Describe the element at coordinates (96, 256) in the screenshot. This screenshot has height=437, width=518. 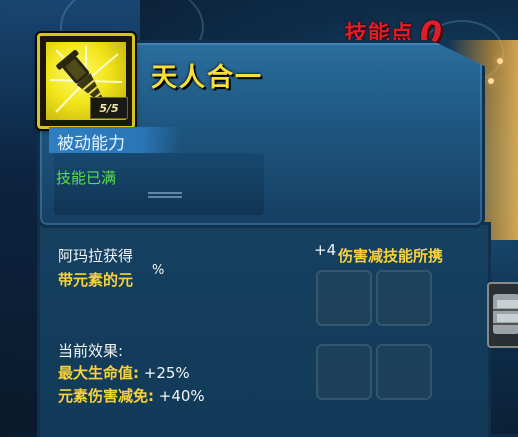
I see `description-line-1: 阿玛拉获得` at that location.